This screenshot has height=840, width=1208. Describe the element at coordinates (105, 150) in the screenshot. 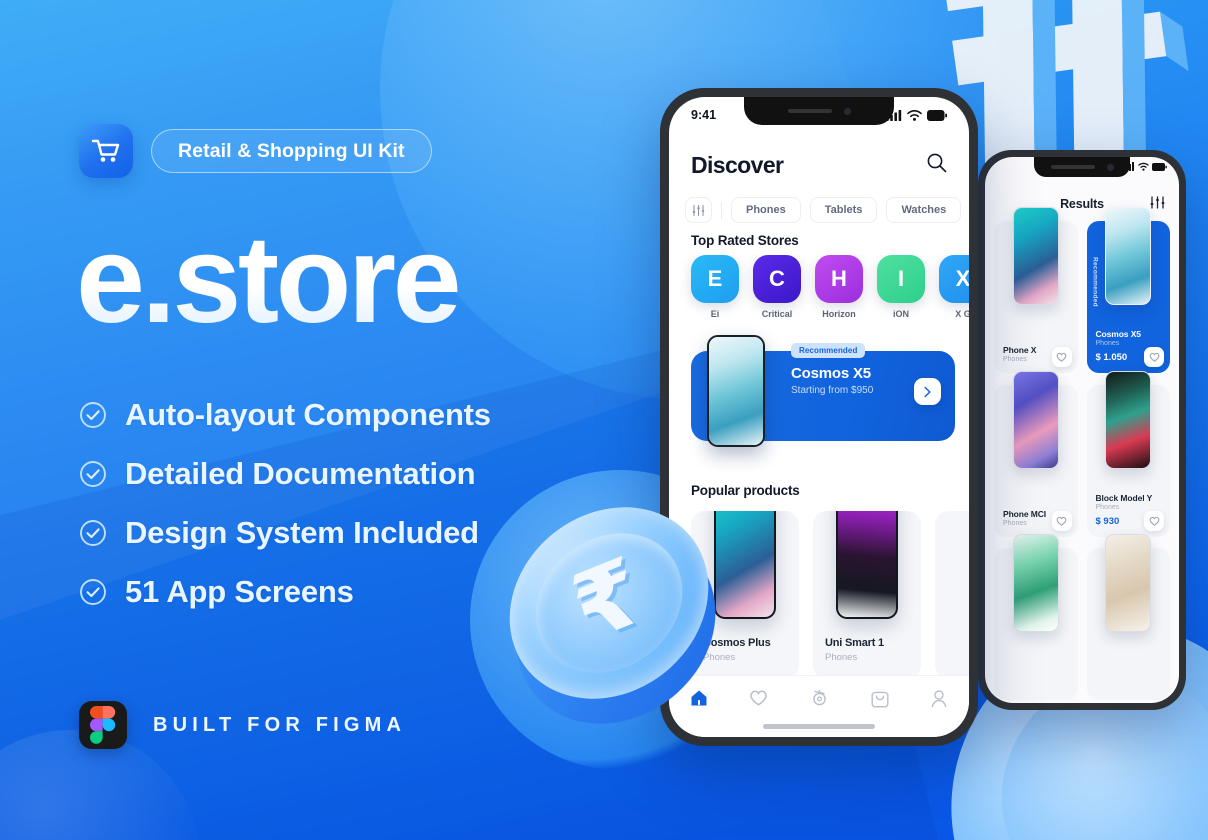

I see `shopping-cart-icon` at that location.